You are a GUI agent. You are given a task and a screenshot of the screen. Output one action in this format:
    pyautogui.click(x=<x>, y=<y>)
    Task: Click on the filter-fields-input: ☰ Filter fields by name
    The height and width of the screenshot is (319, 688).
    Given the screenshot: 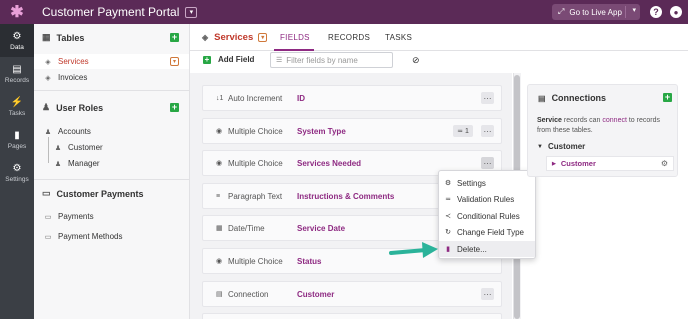 What is the action you would take?
    pyautogui.click(x=331, y=60)
    